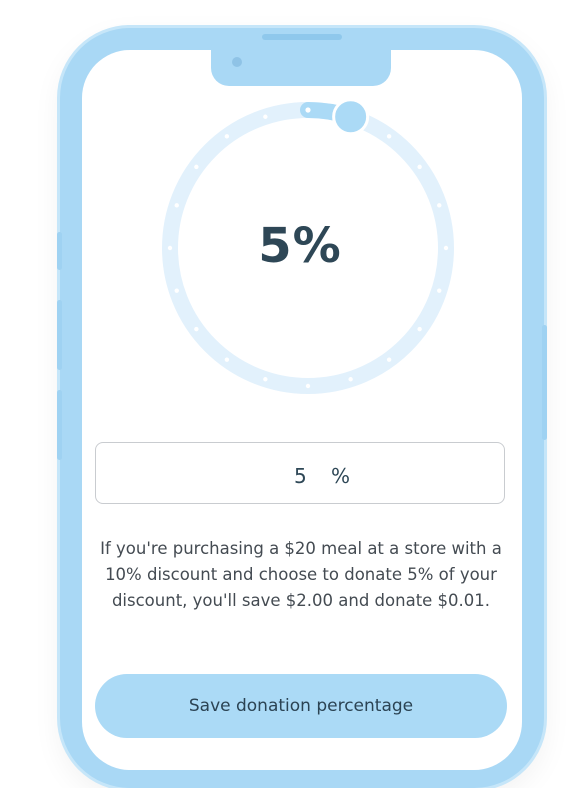 The width and height of the screenshot is (570, 788). Describe the element at coordinates (59, 335) in the screenshot. I see `side-button-left-middle` at that location.